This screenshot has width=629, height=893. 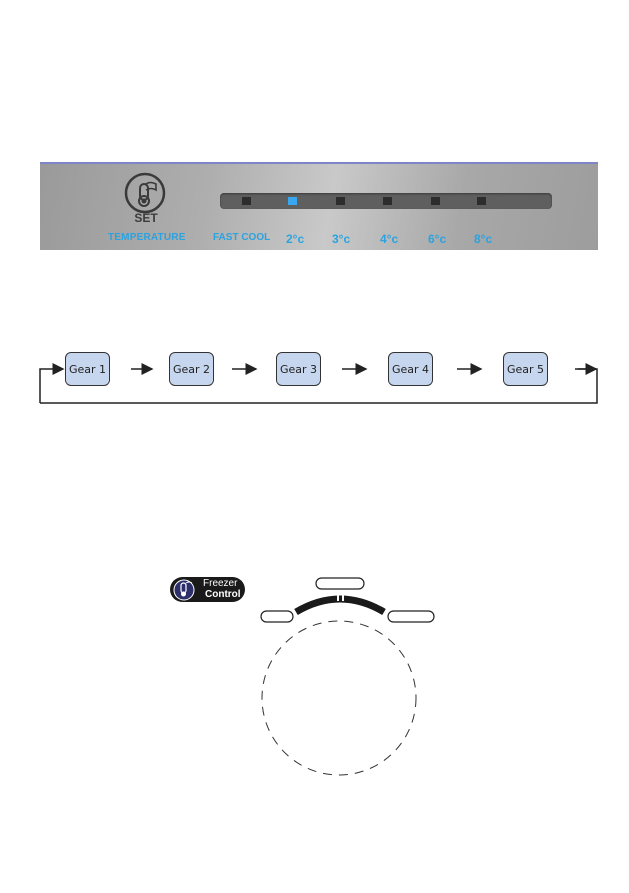 What do you see at coordinates (191, 369) in the screenshot?
I see `gear-2-box: Gear 2` at bounding box center [191, 369].